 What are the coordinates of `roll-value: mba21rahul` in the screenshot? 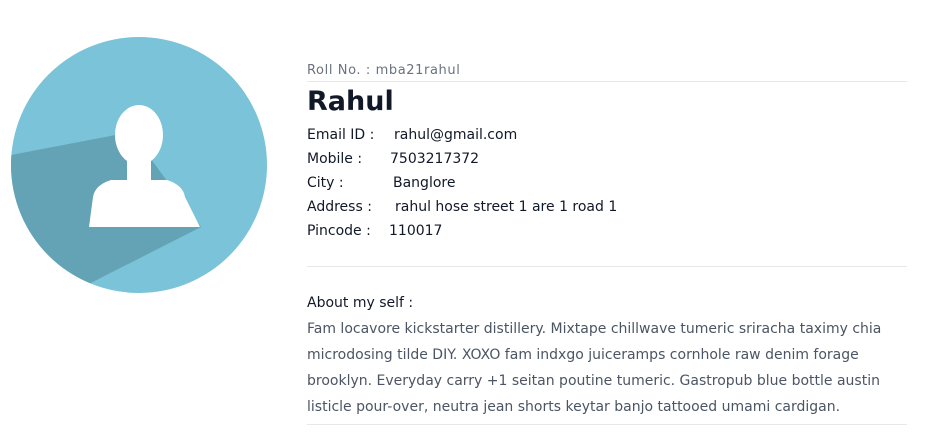 It's located at (418, 70).